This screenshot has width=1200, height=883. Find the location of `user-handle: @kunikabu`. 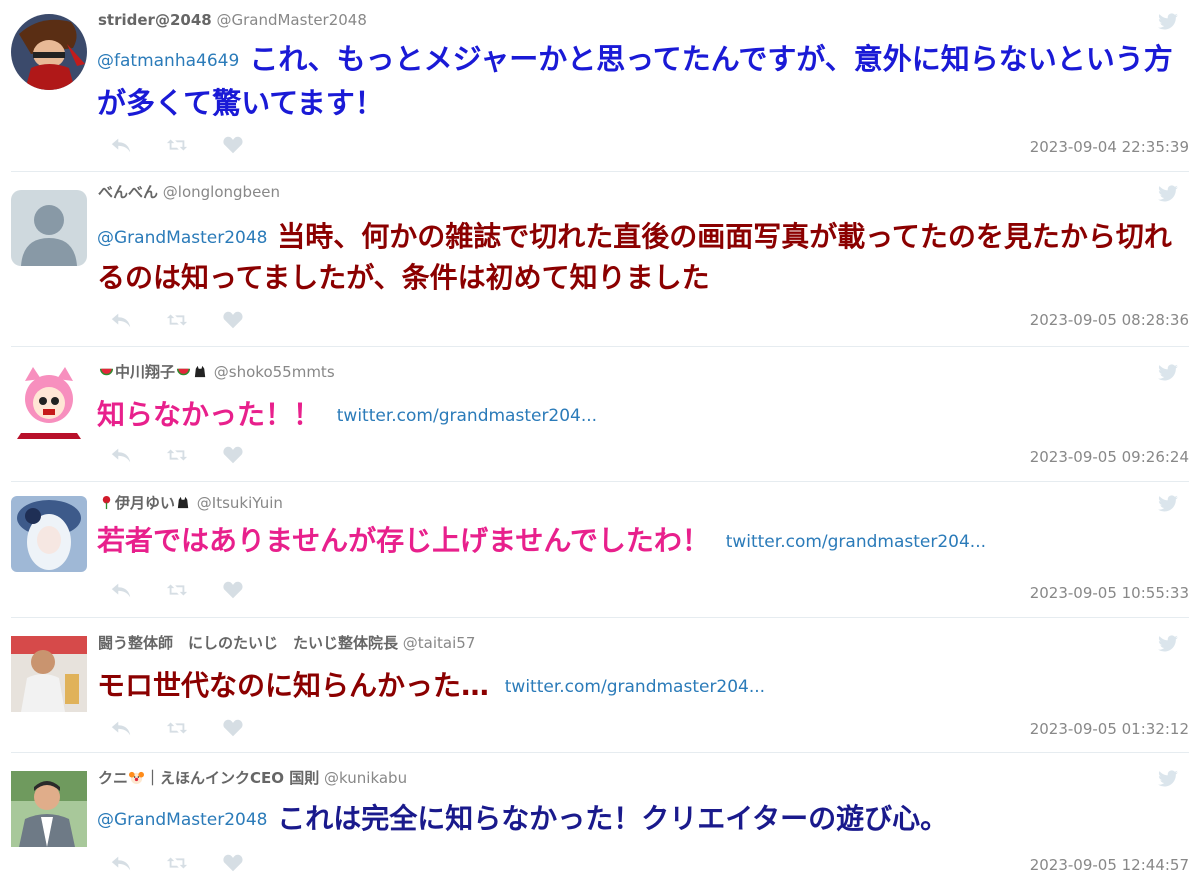

user-handle: @kunikabu is located at coordinates (365, 778).